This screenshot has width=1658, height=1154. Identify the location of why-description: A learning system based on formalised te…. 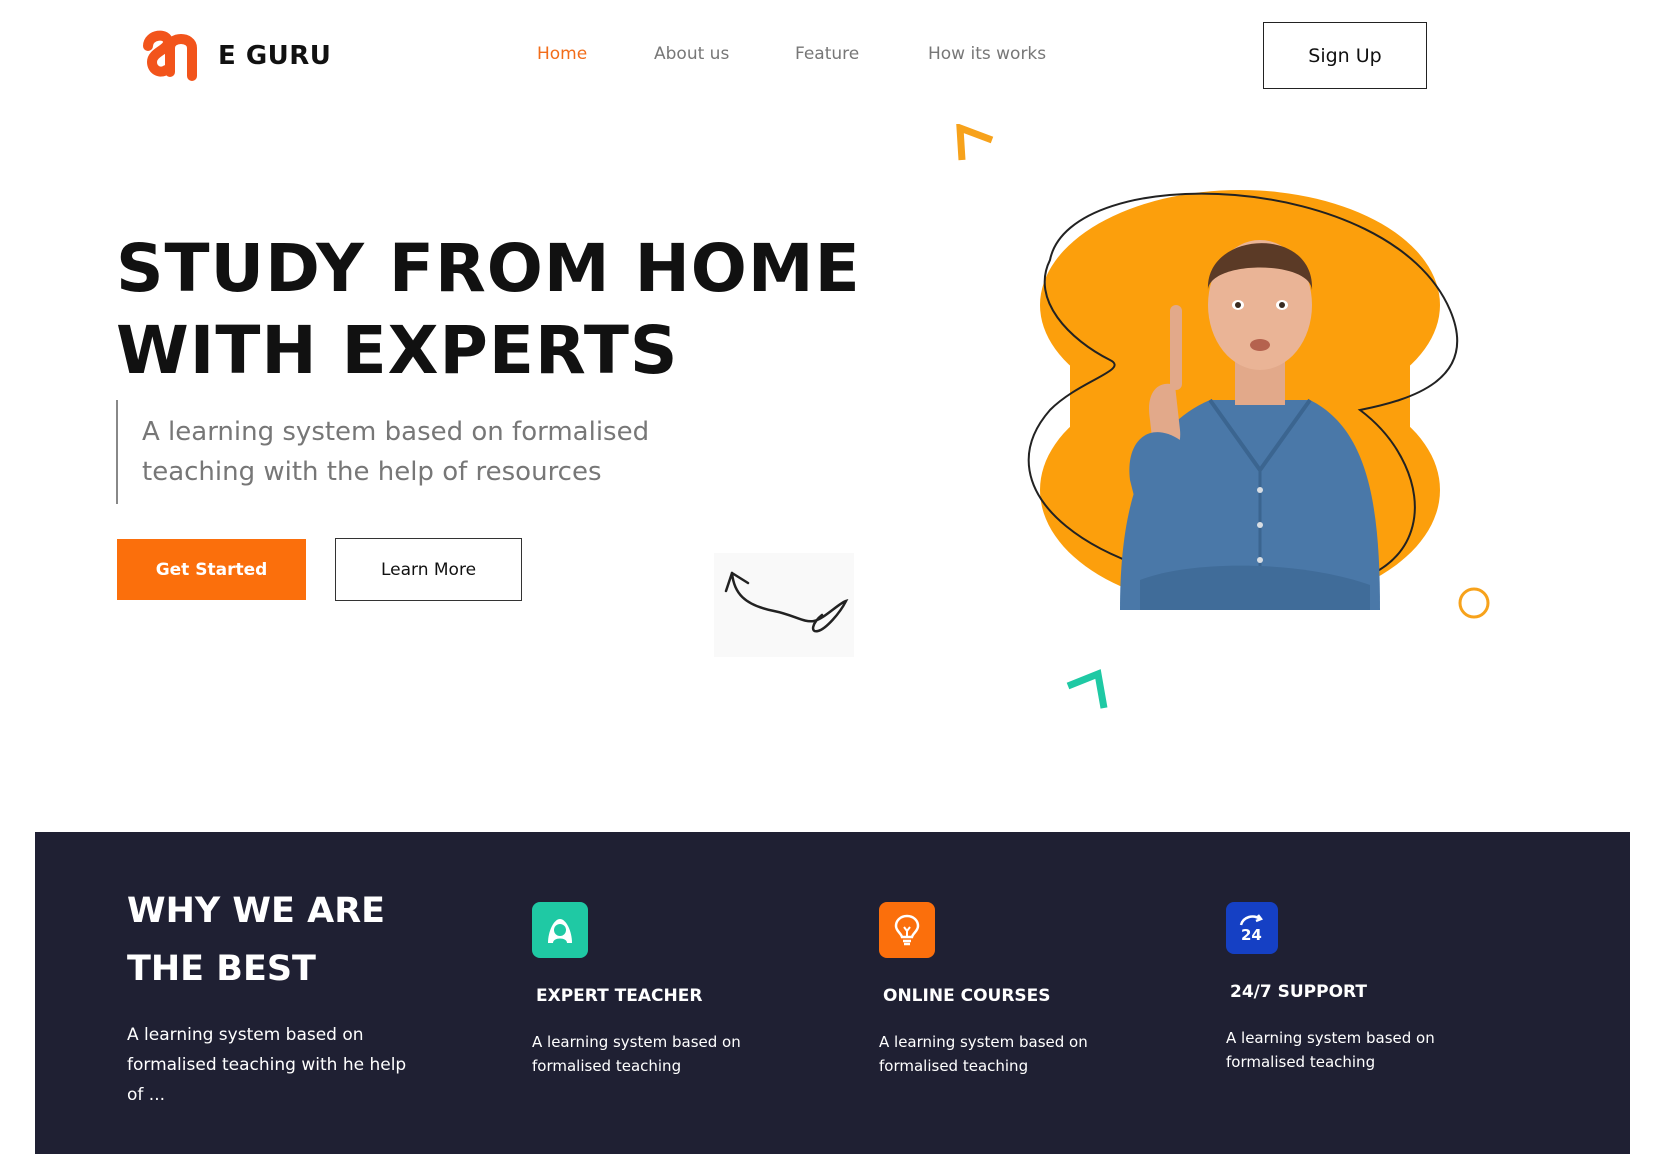
(267, 1065).